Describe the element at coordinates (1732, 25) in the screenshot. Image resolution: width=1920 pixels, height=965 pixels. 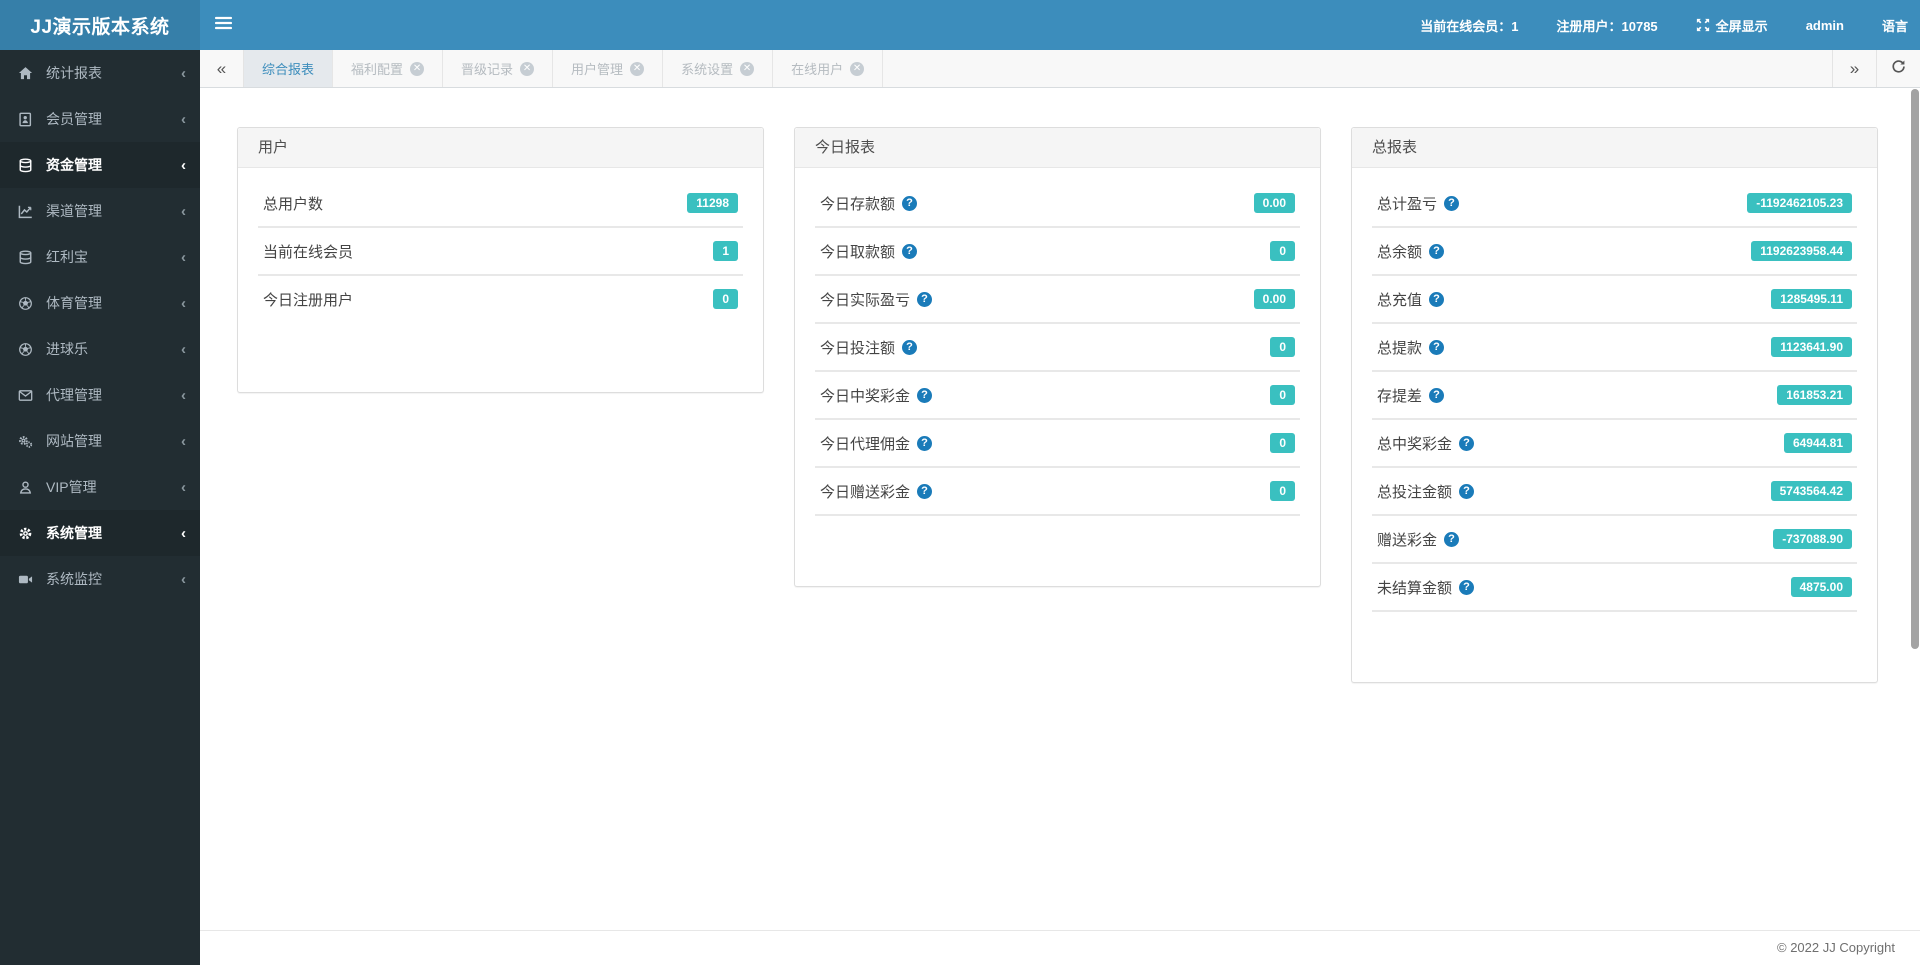
I see `fullscreen-button: 全屏显示` at that location.